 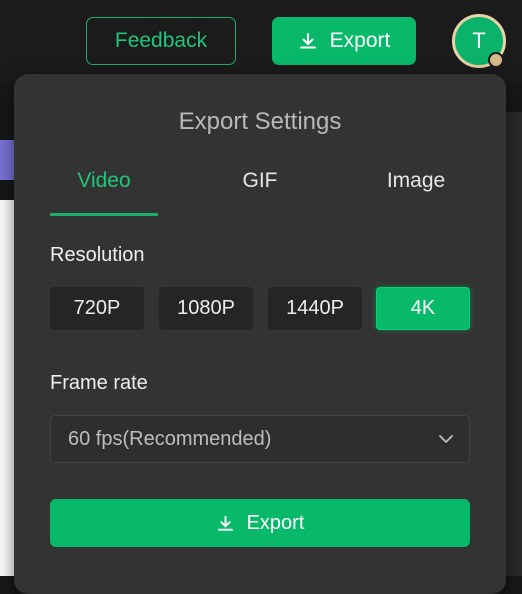 I want to click on tab-gif: GIF, so click(x=260, y=191).